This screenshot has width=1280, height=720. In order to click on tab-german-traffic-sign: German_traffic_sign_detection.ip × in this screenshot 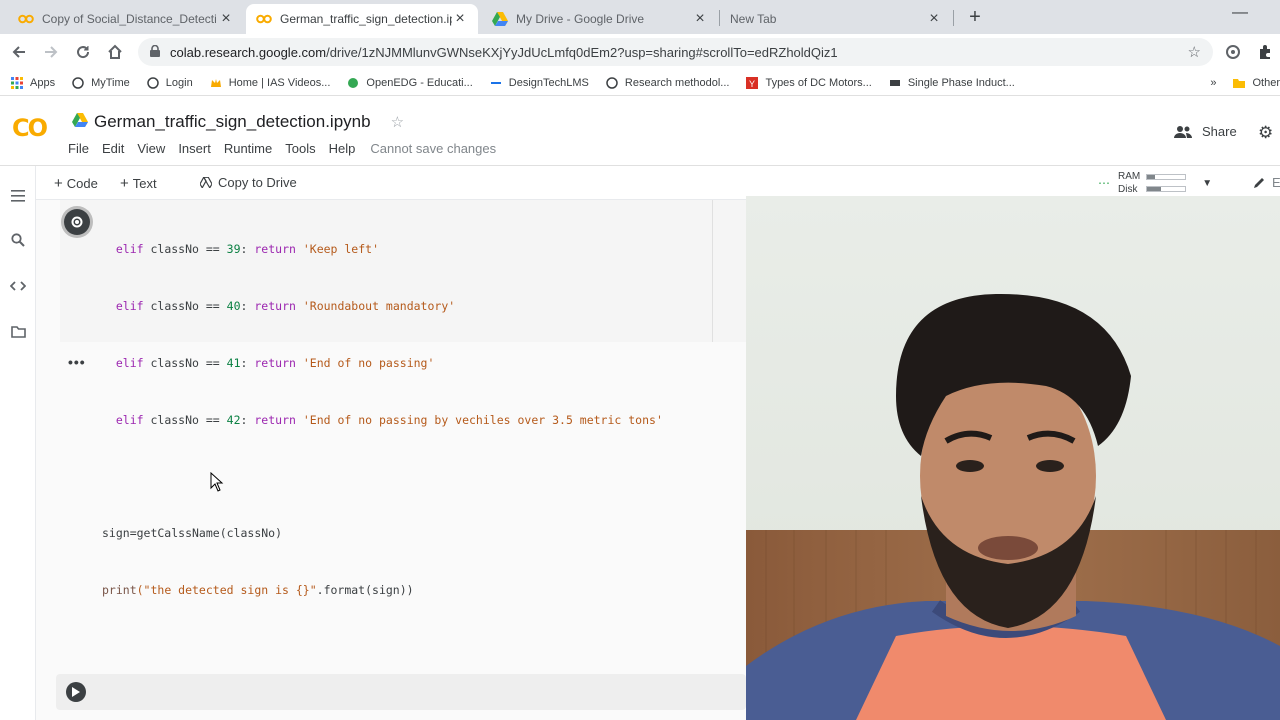, I will do `click(362, 19)`.